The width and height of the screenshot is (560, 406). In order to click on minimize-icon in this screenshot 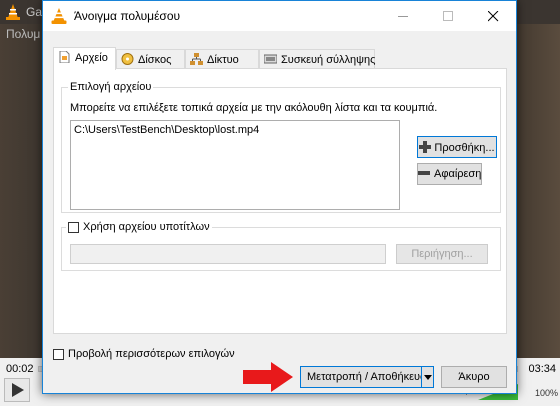, I will do `click(403, 16)`.